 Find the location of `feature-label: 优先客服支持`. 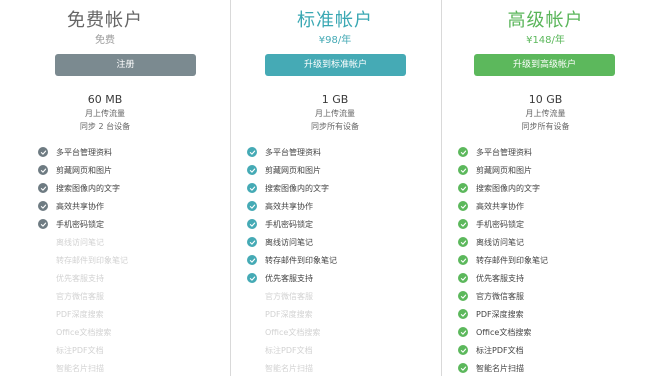

feature-label: 优先客服支持 is located at coordinates (289, 278).